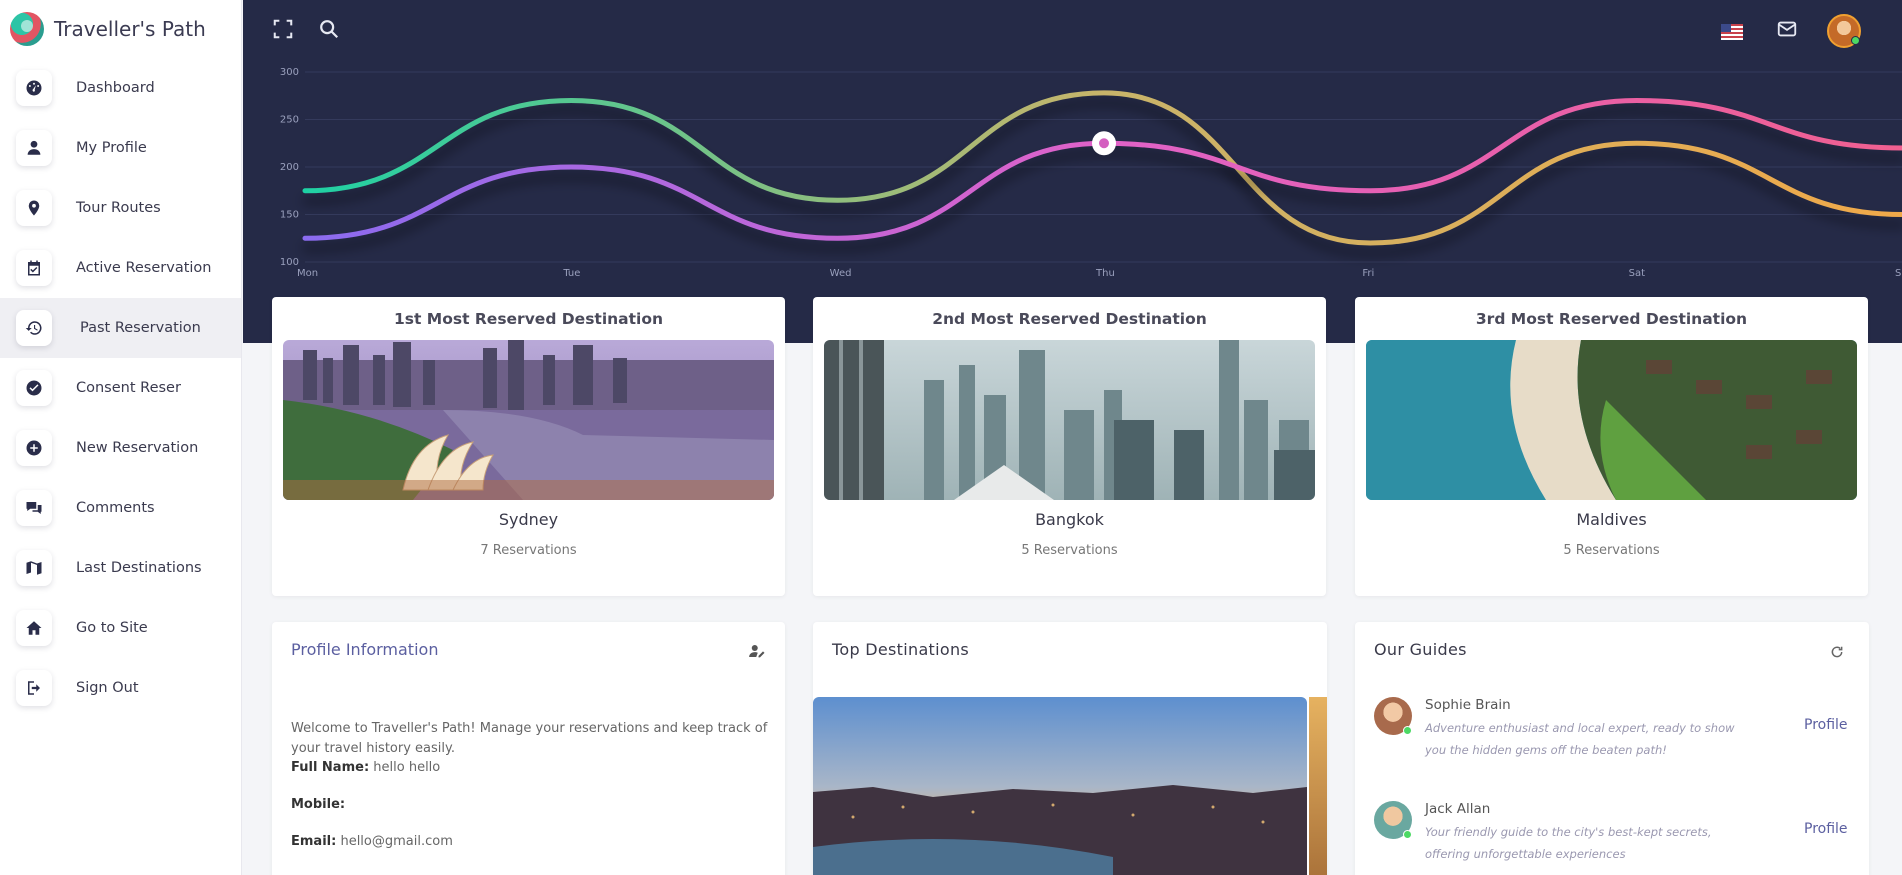  What do you see at coordinates (841, 273) in the screenshot?
I see `chart-x-tick-label: Wed` at bounding box center [841, 273].